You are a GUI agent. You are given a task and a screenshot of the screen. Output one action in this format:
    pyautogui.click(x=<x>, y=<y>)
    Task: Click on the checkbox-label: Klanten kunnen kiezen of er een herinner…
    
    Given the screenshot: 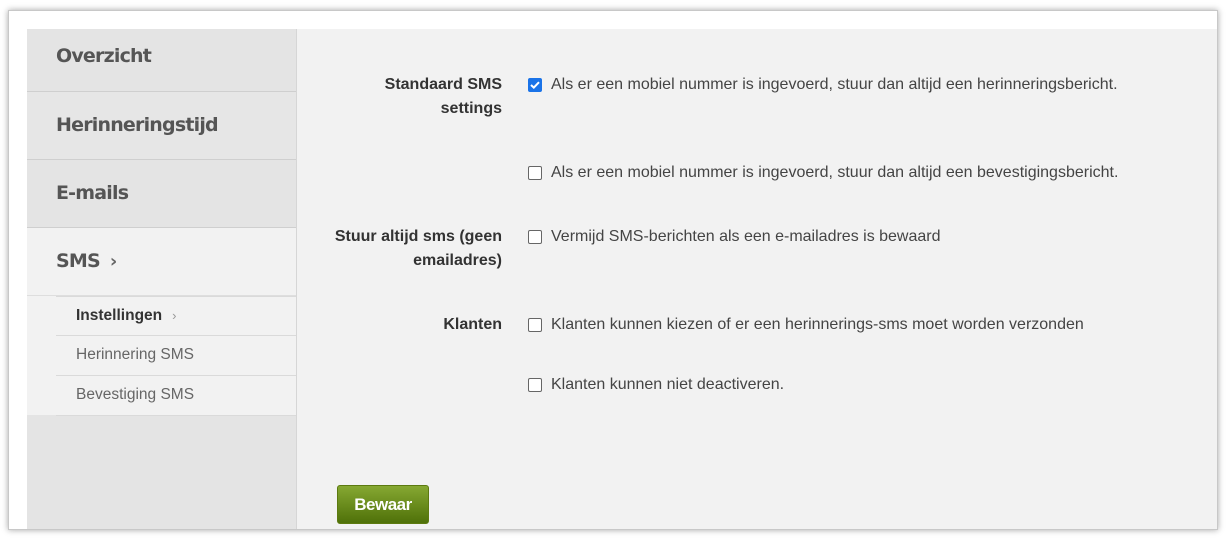 What is the action you would take?
    pyautogui.click(x=817, y=324)
    